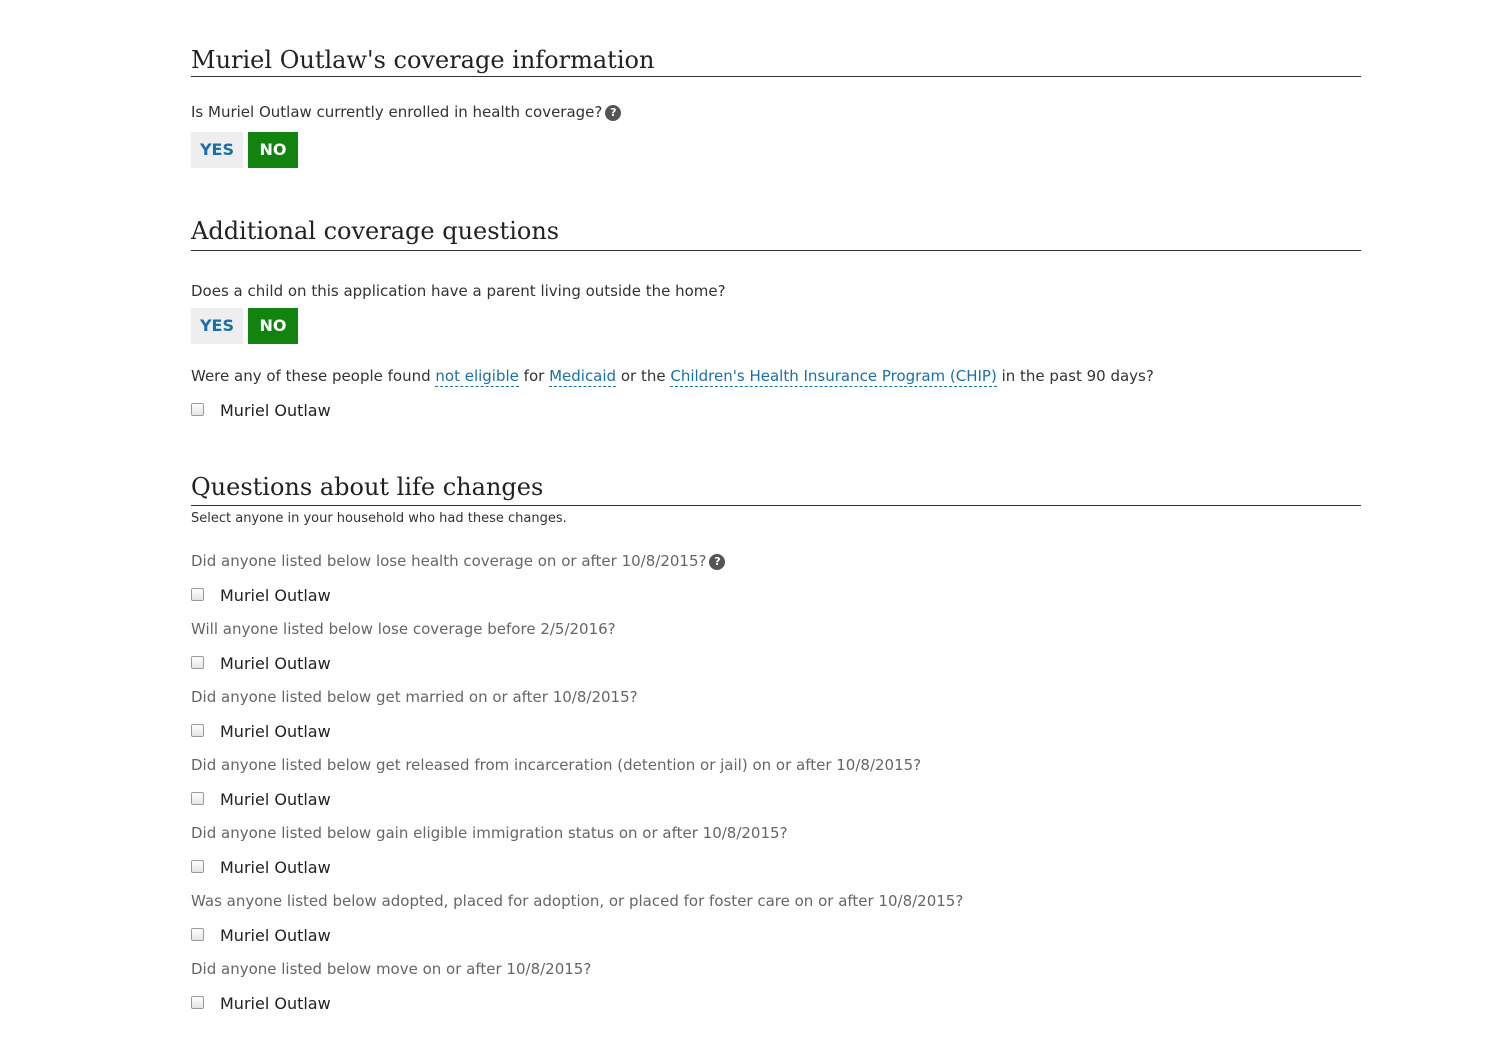 This screenshot has width=1502, height=1039. I want to click on life-changes-section-title: Questions about life changes, so click(776, 489).